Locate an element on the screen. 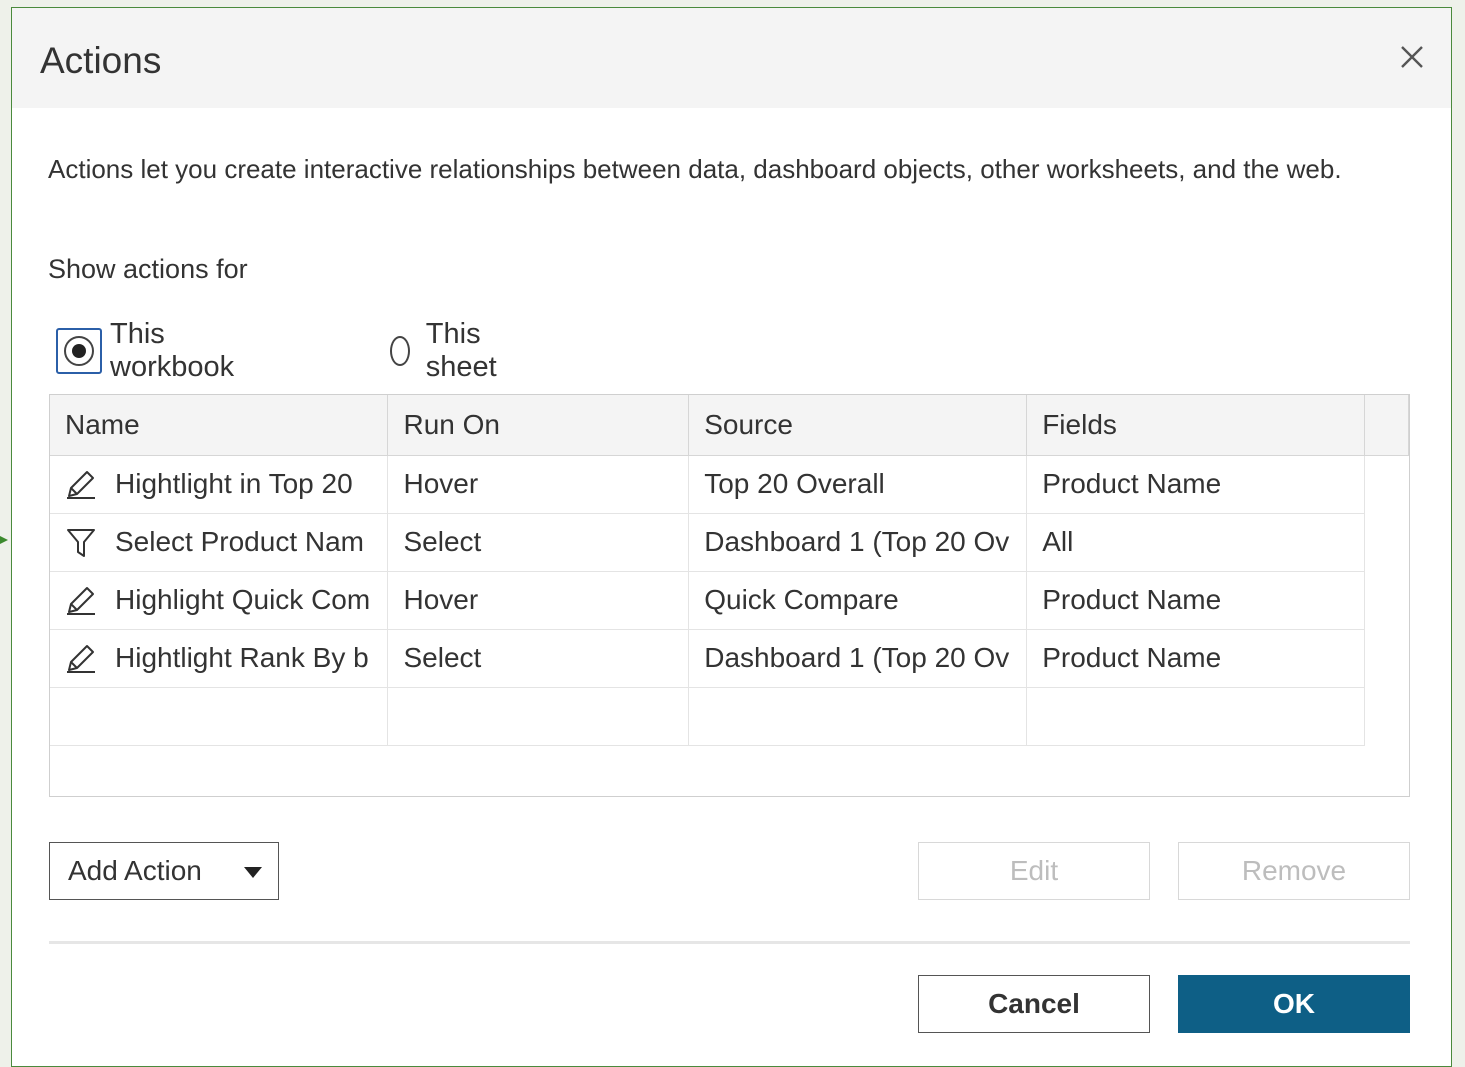  remove-button: Remove is located at coordinates (1294, 871).